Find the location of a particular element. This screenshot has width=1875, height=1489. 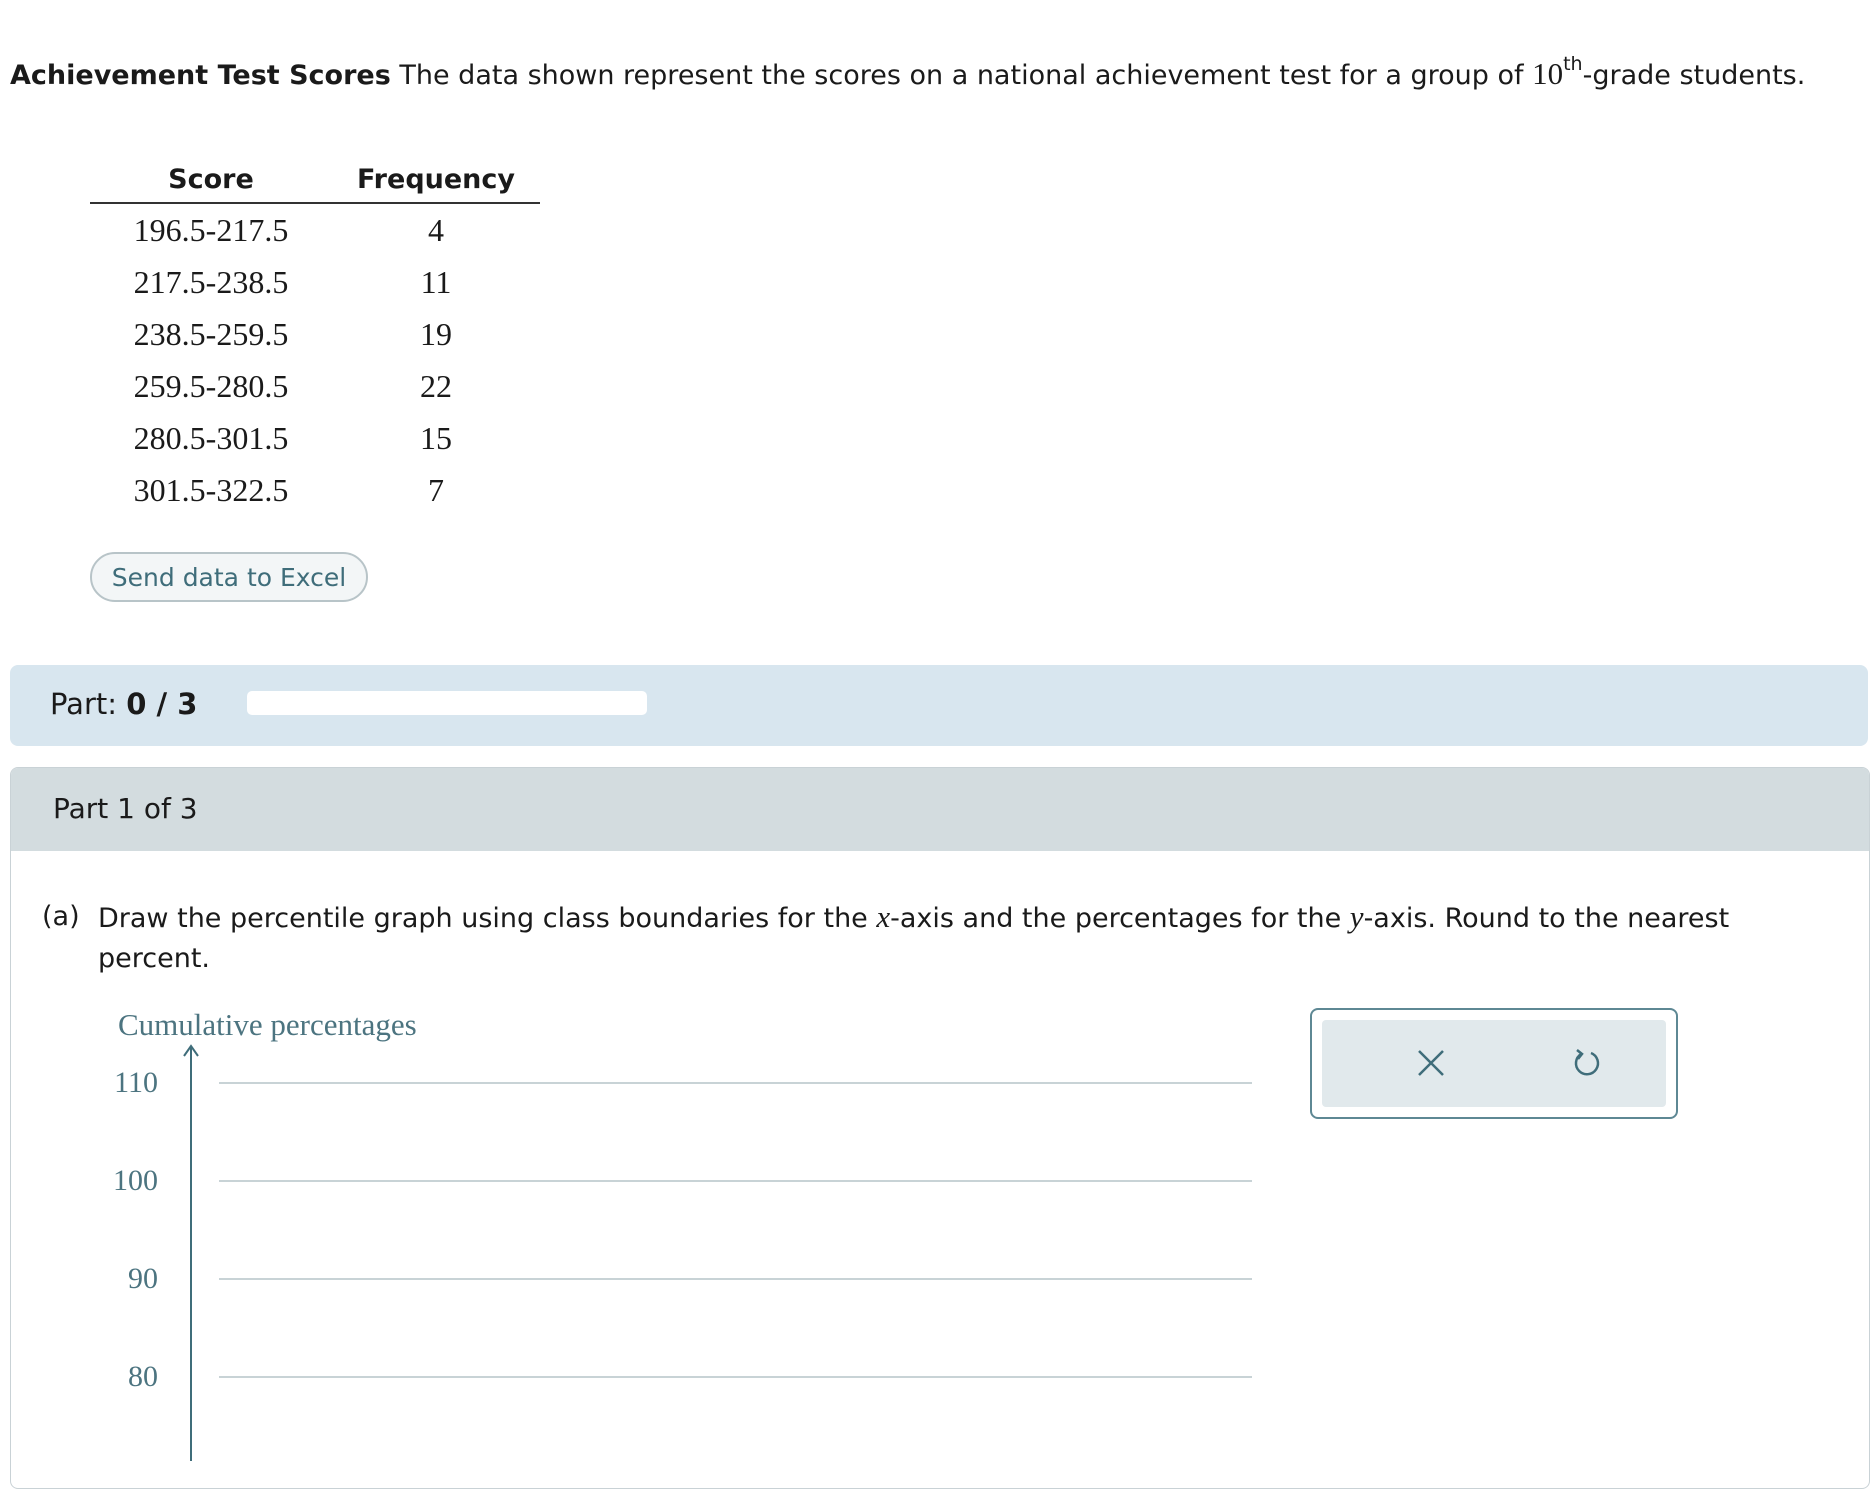

toolbox-inner is located at coordinates (1494, 1063).